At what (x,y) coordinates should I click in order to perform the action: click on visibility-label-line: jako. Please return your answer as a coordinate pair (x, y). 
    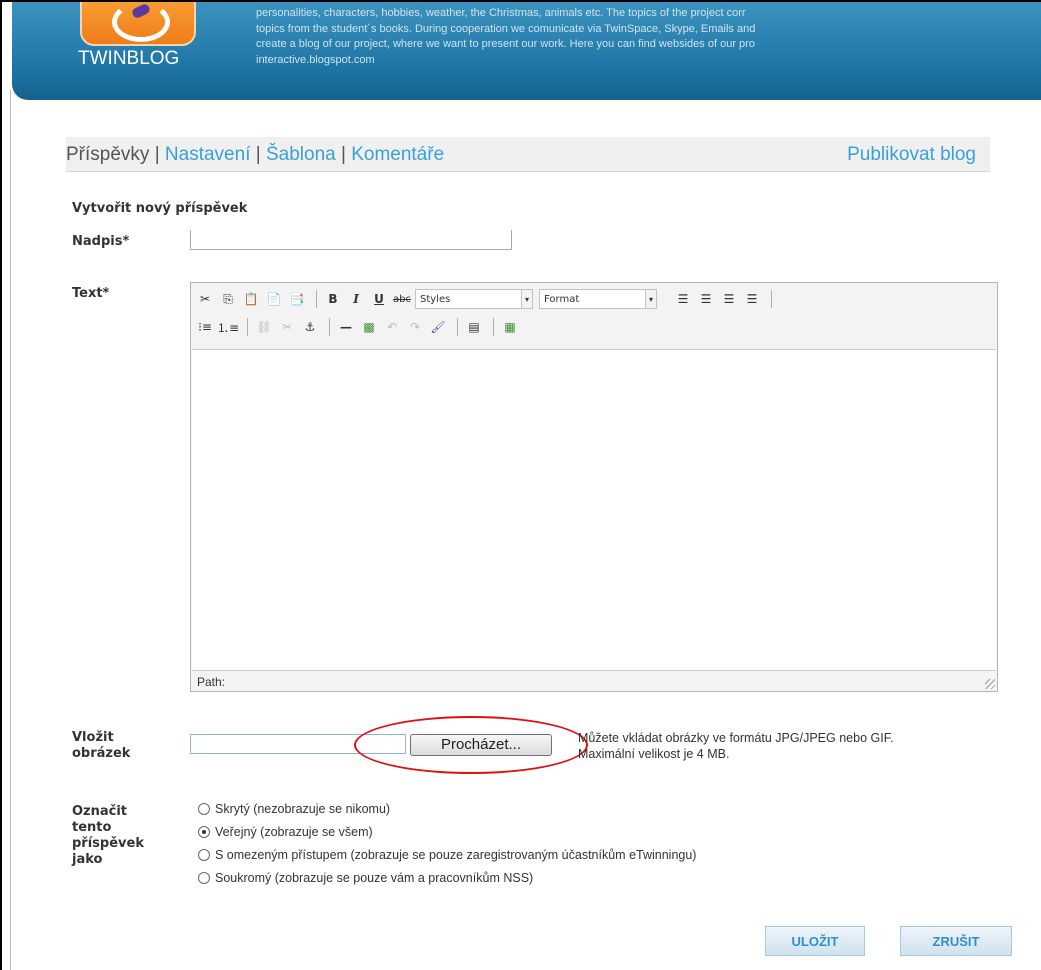
    Looking at the image, I should click on (87, 859).